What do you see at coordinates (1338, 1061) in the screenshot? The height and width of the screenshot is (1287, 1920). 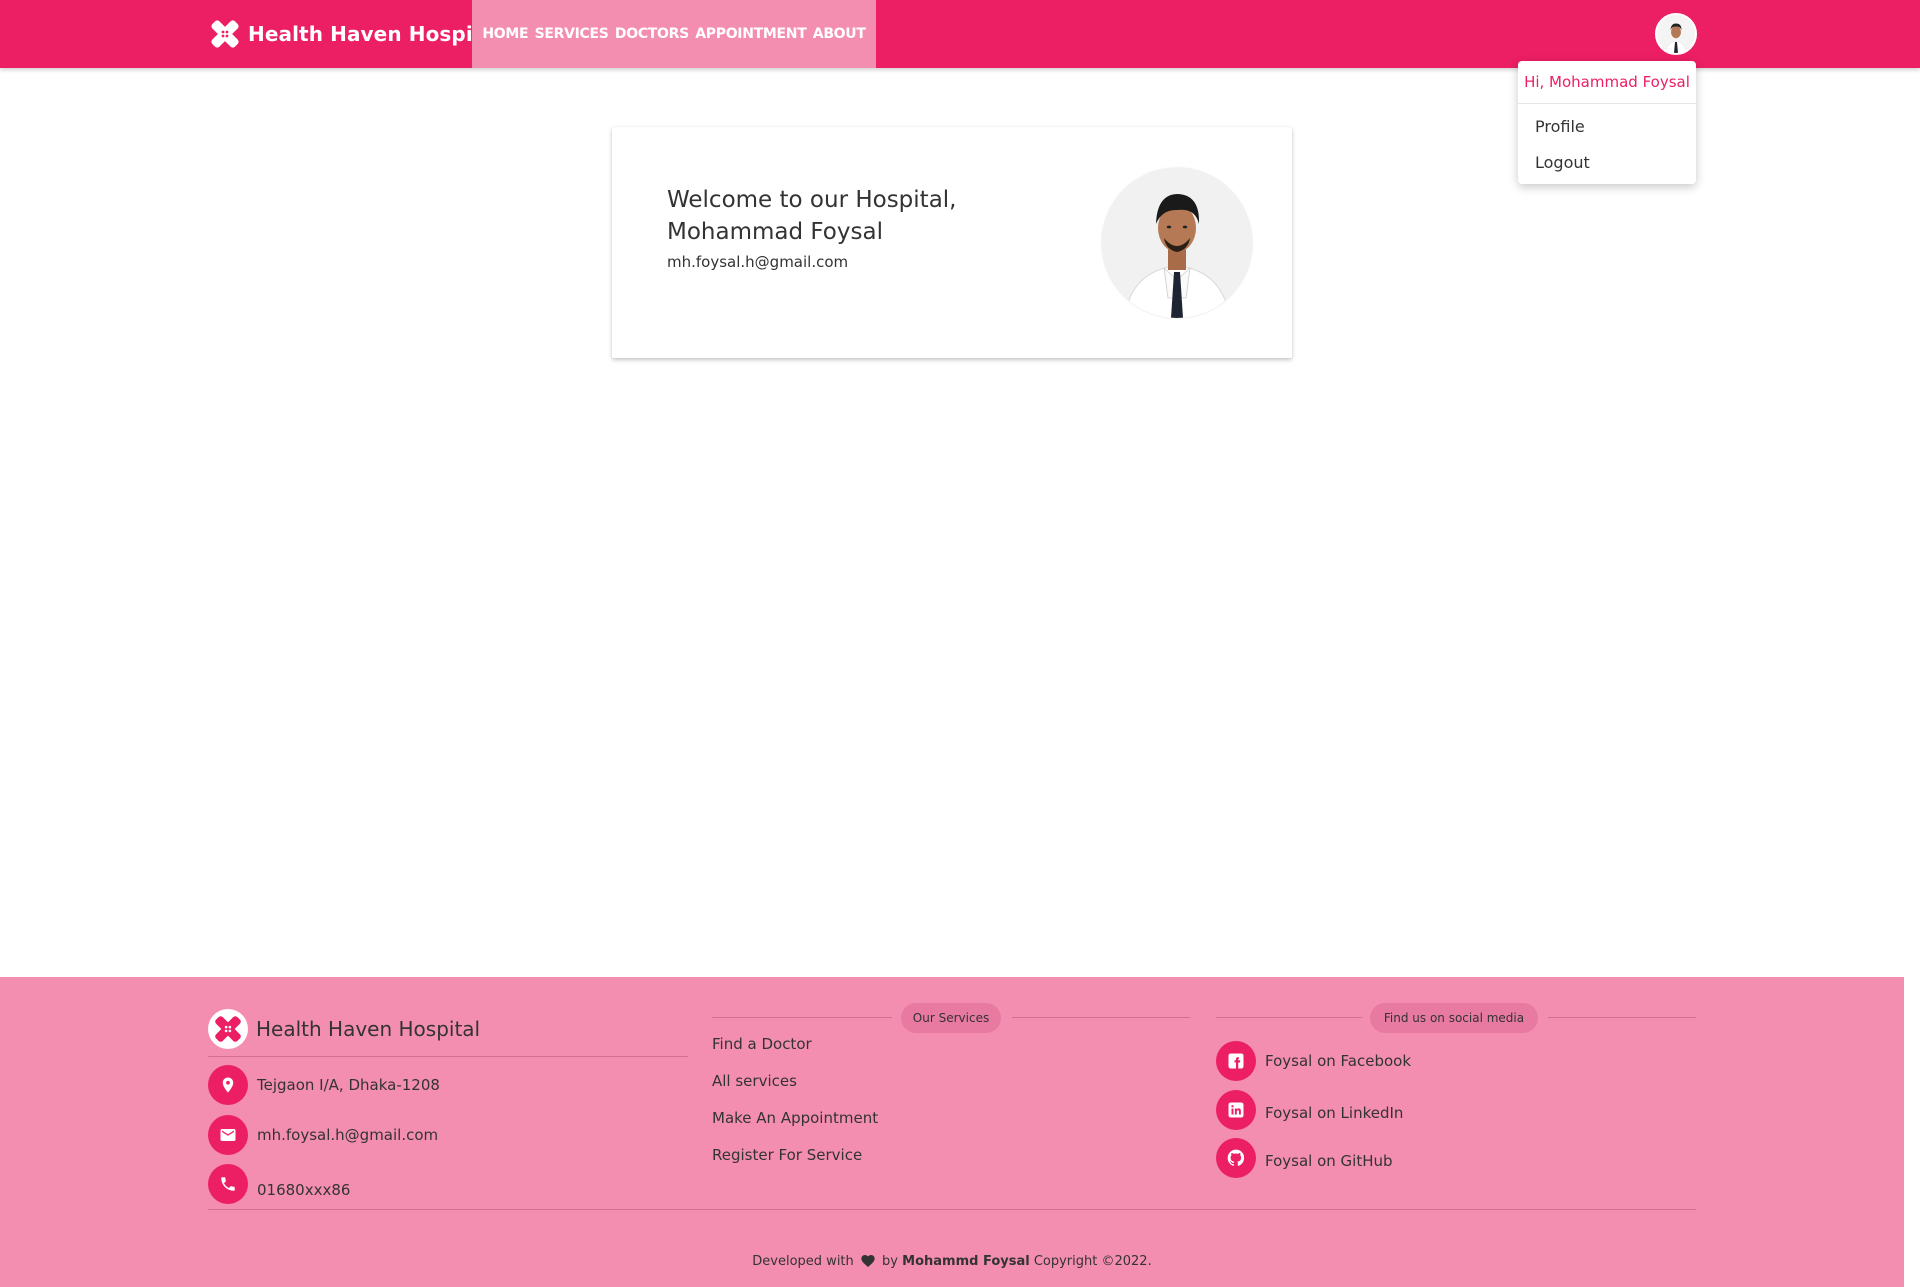 I see `facebook-link-text: Foysal on Facebook` at bounding box center [1338, 1061].